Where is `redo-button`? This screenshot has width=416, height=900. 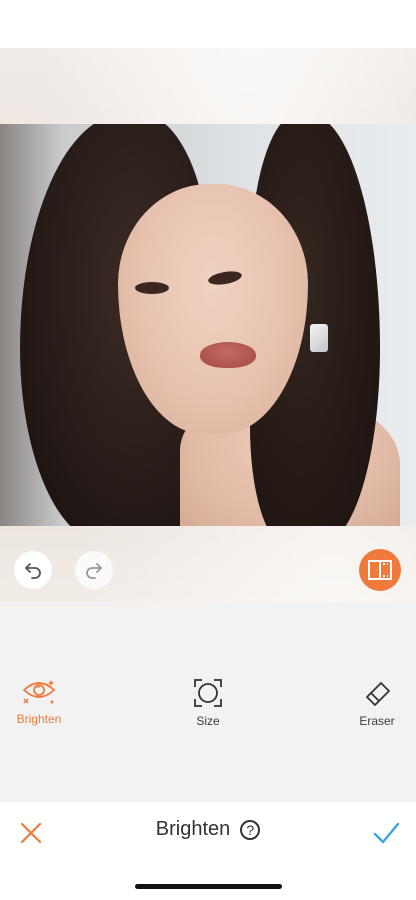
redo-button is located at coordinates (94, 570).